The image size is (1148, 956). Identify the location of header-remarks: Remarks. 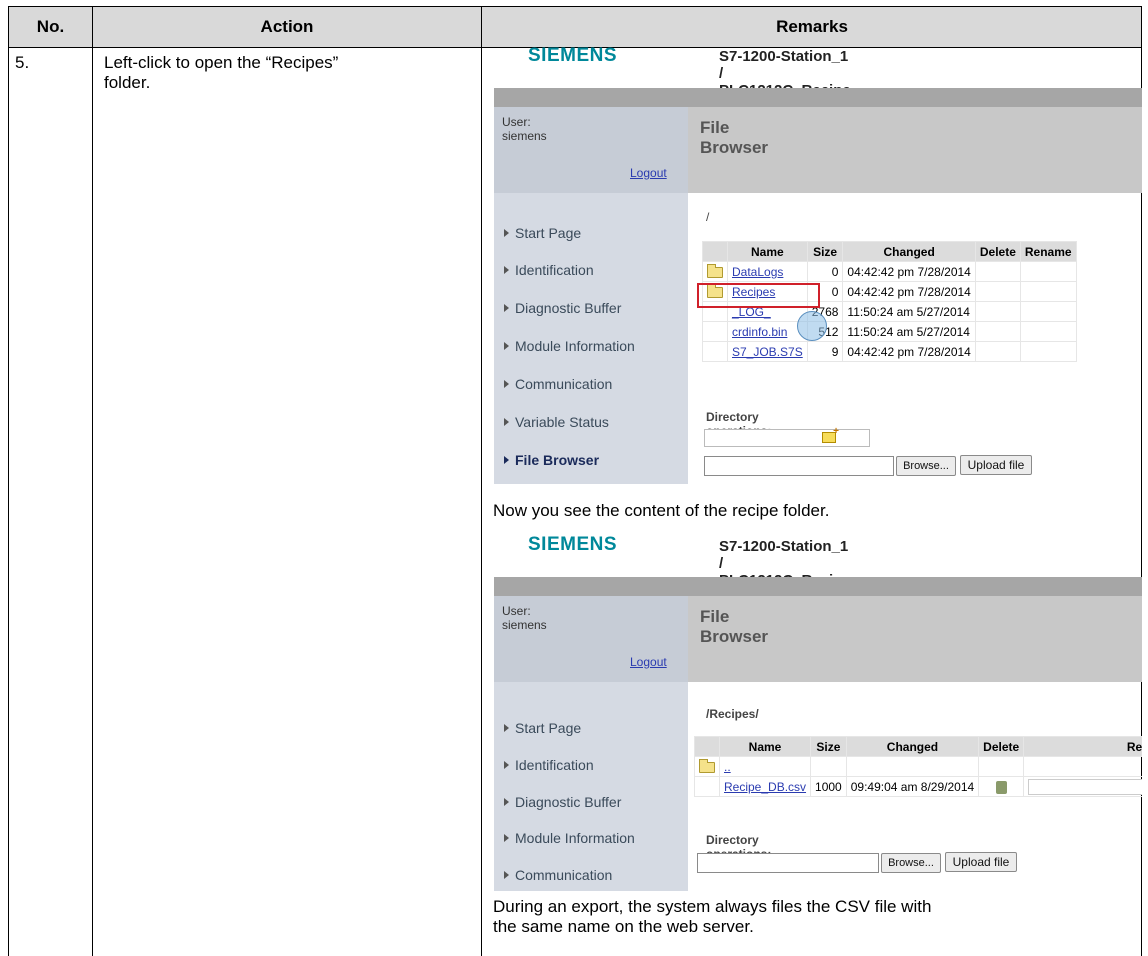
(812, 26).